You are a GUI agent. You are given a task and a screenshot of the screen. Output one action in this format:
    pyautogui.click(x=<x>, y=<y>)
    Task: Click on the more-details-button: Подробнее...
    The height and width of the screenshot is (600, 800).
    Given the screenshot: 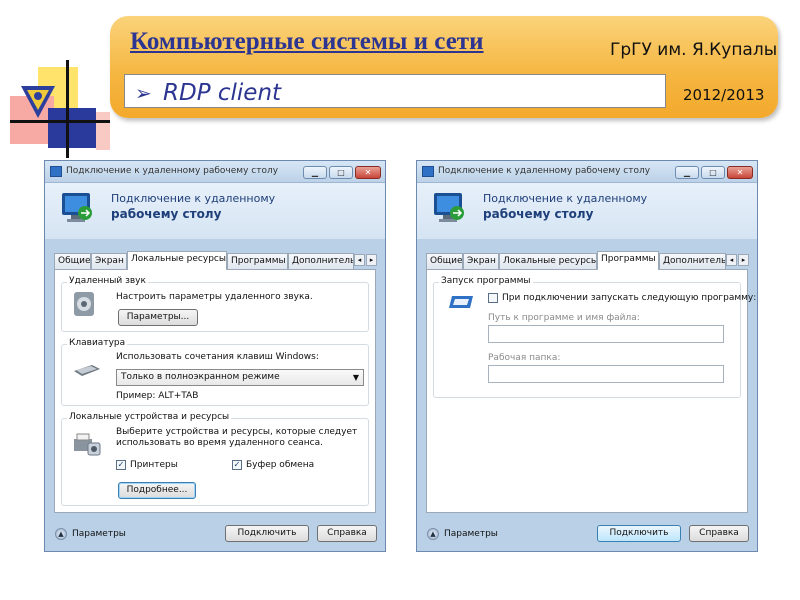 What is the action you would take?
    pyautogui.click(x=157, y=490)
    